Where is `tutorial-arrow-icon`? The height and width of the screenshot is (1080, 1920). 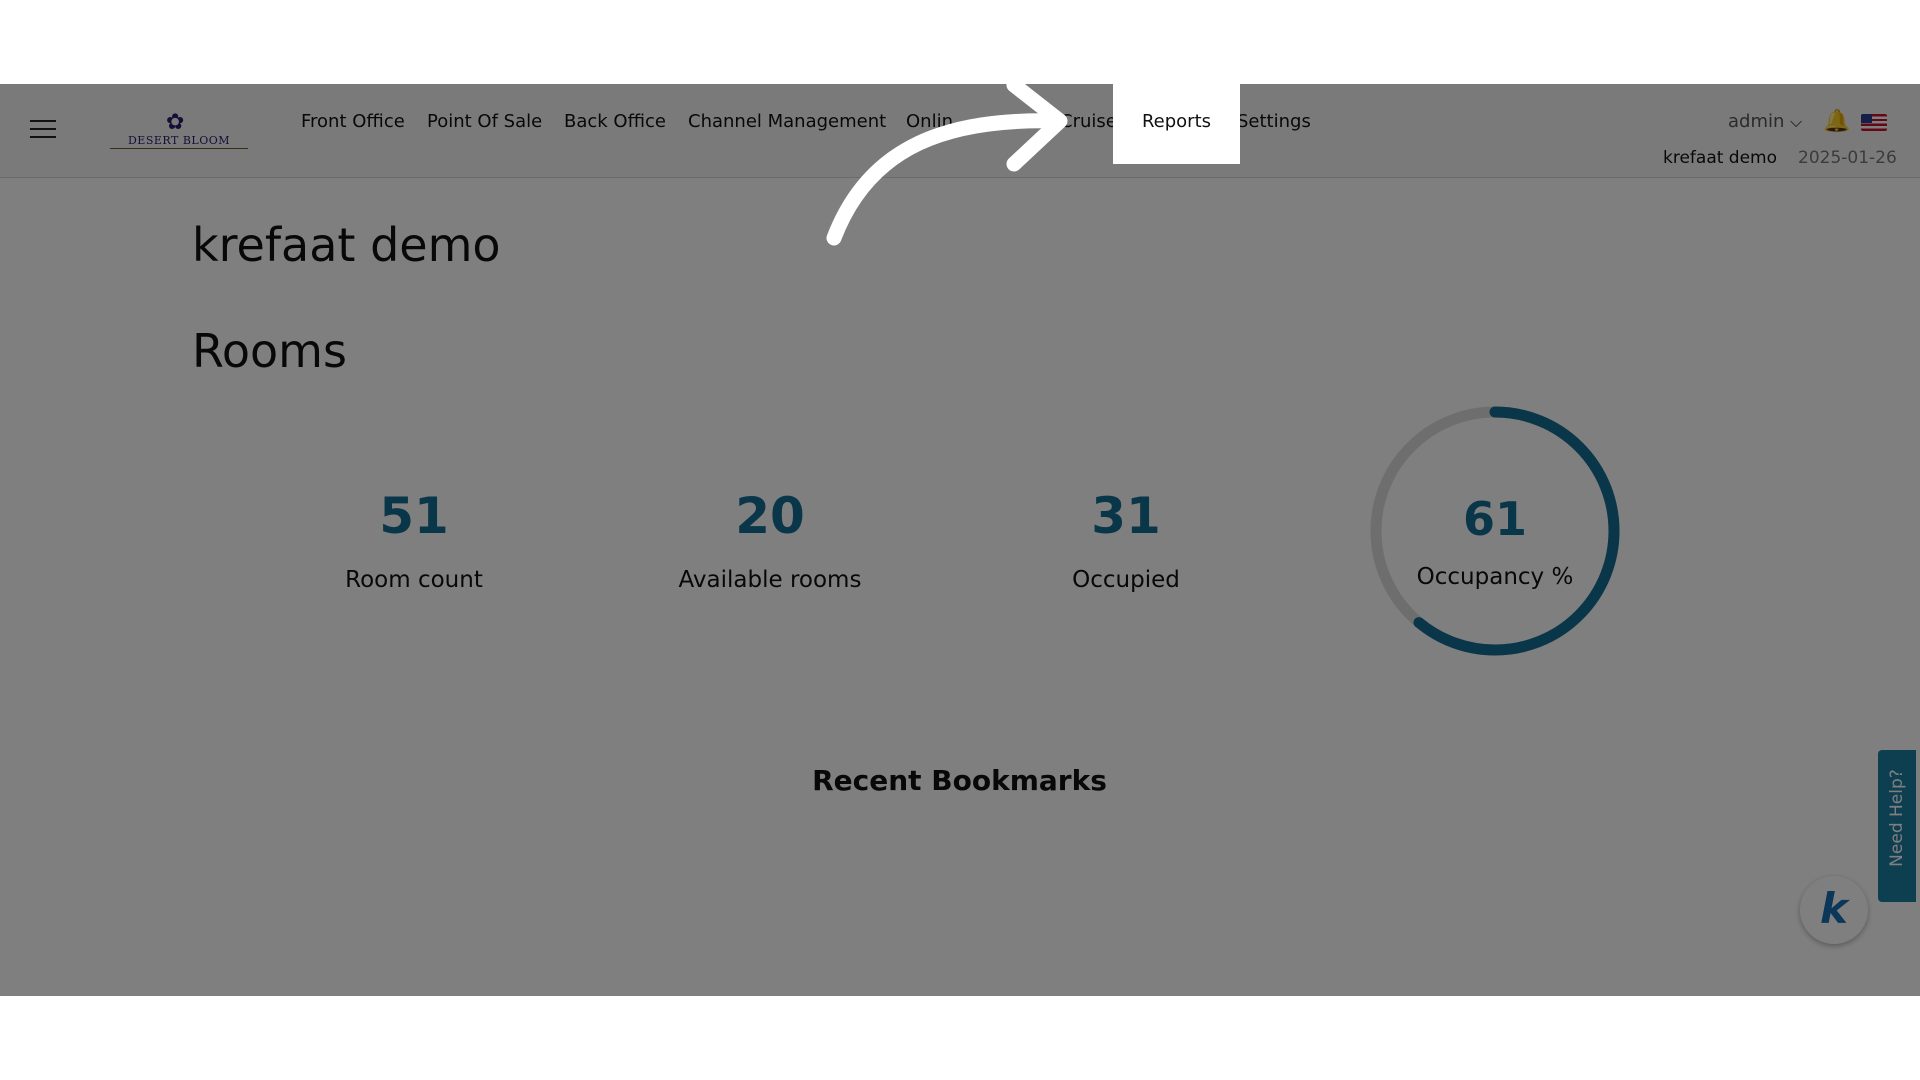 tutorial-arrow-icon is located at coordinates (947, 165).